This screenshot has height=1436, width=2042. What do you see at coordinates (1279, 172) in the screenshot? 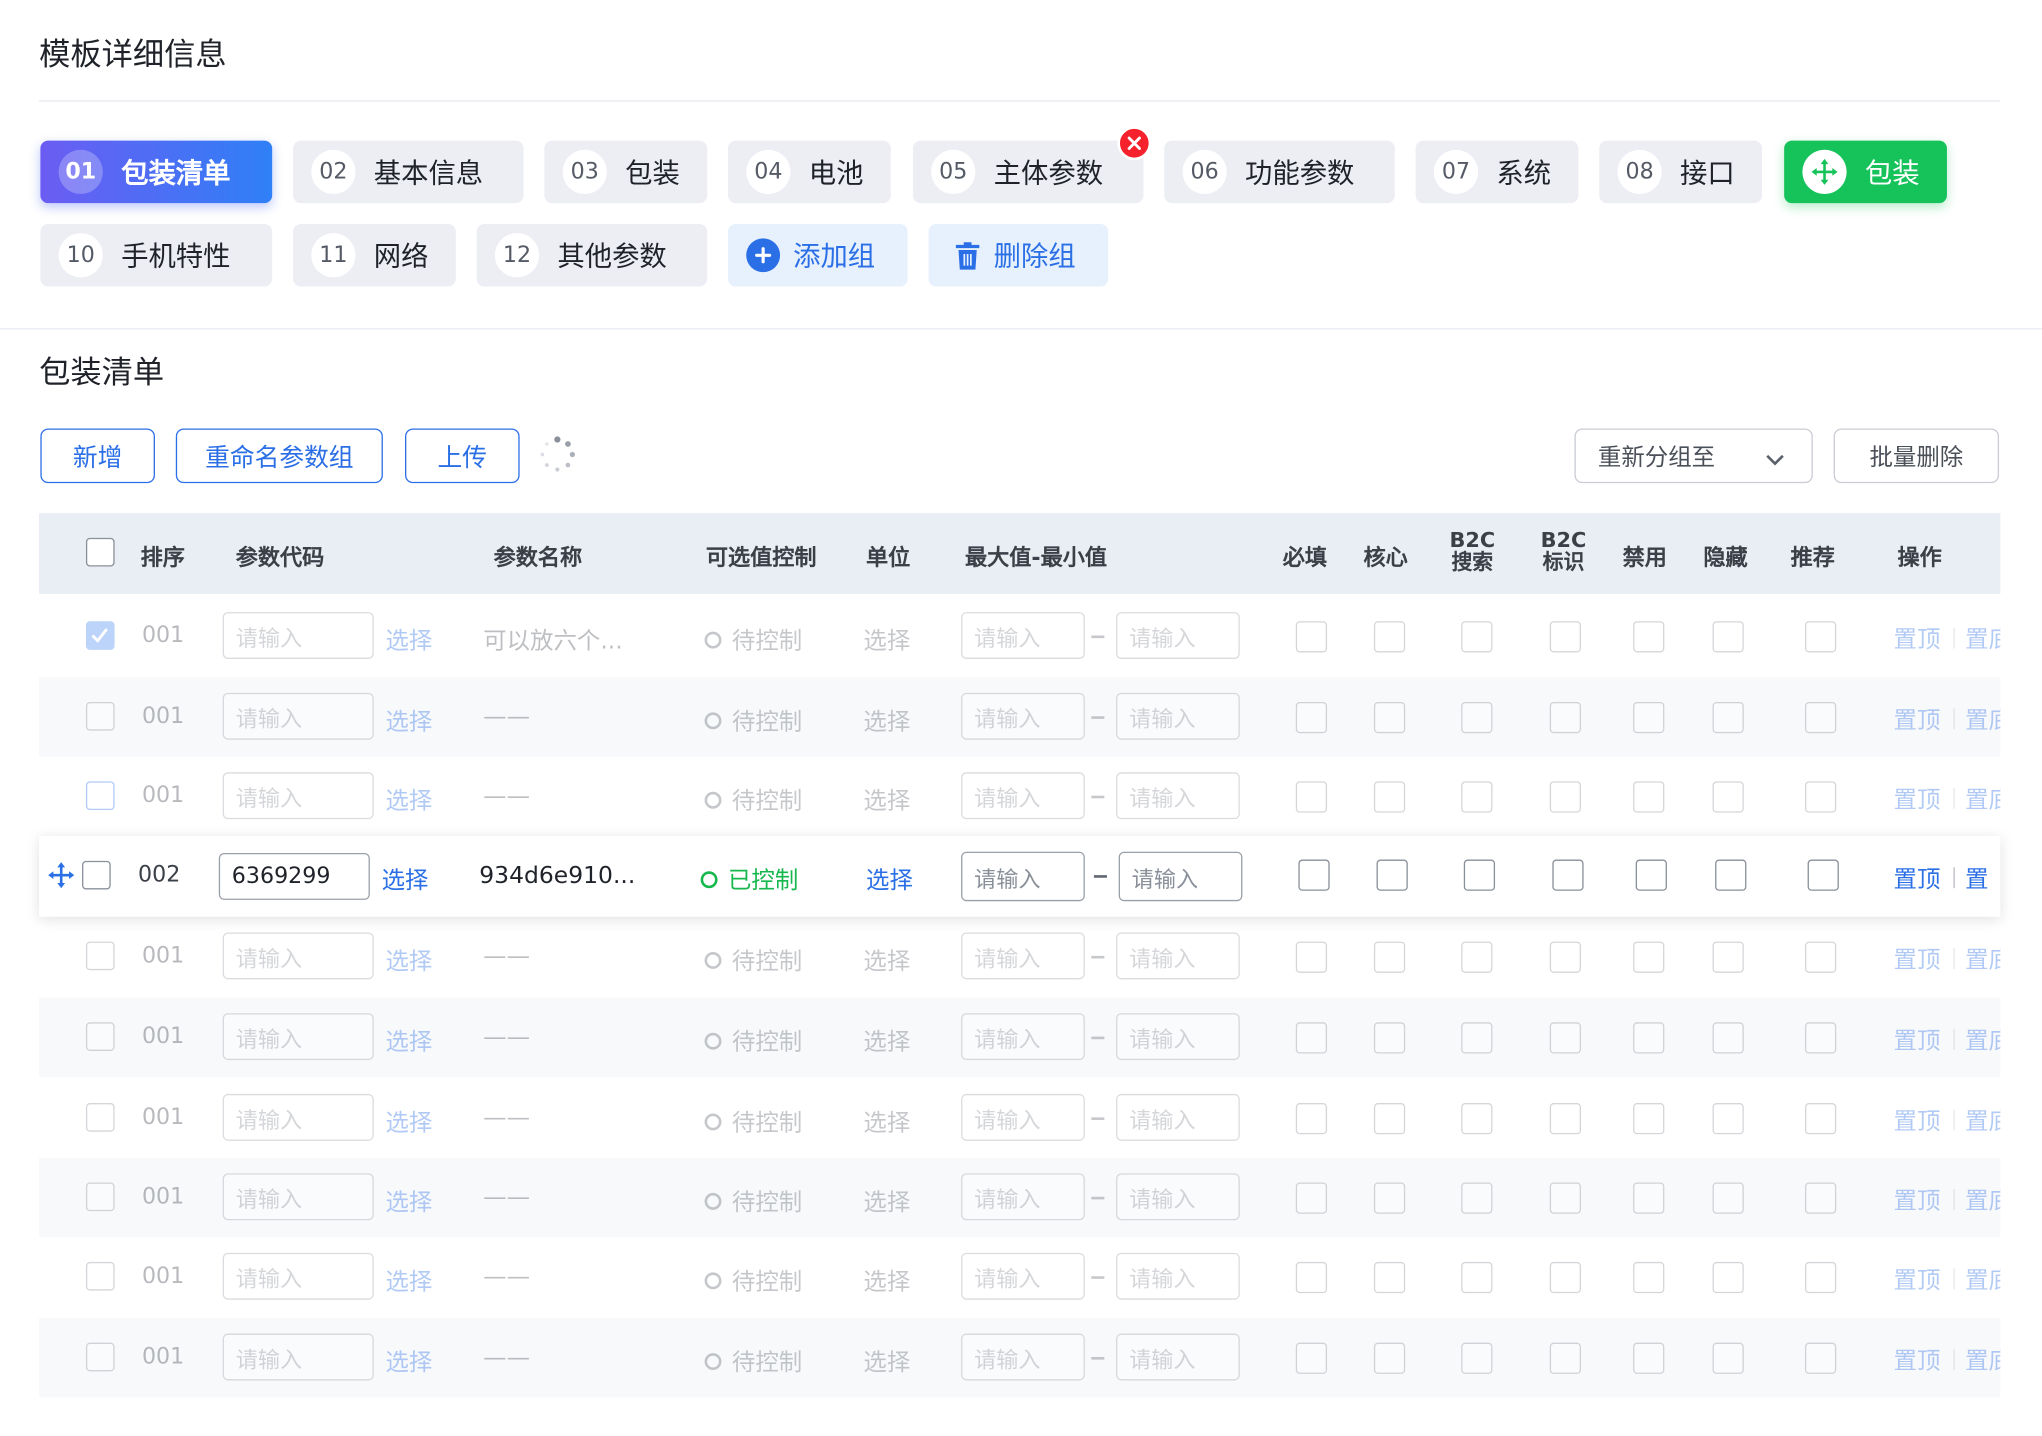
I see `tab-06: 06 功能参数` at bounding box center [1279, 172].